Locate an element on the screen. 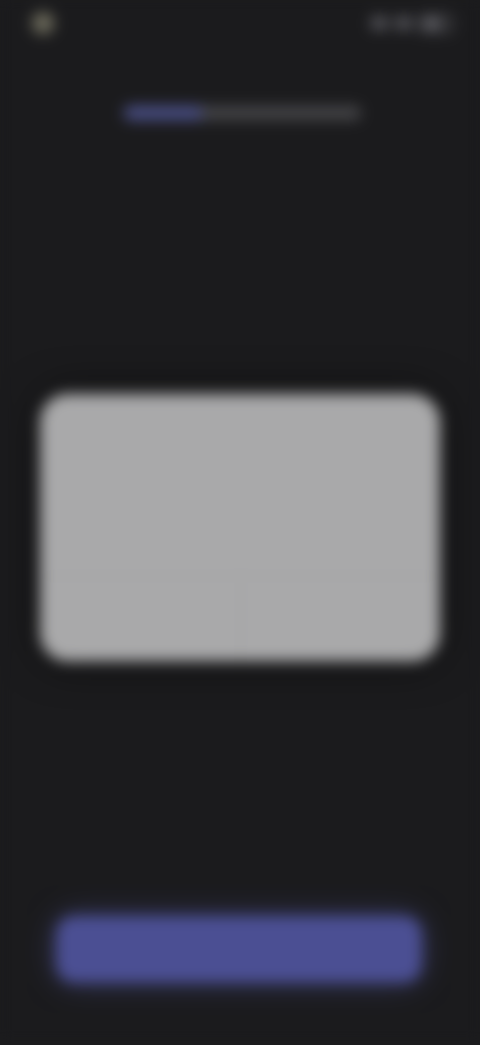  dialog-primary-button is located at coordinates (339, 619).